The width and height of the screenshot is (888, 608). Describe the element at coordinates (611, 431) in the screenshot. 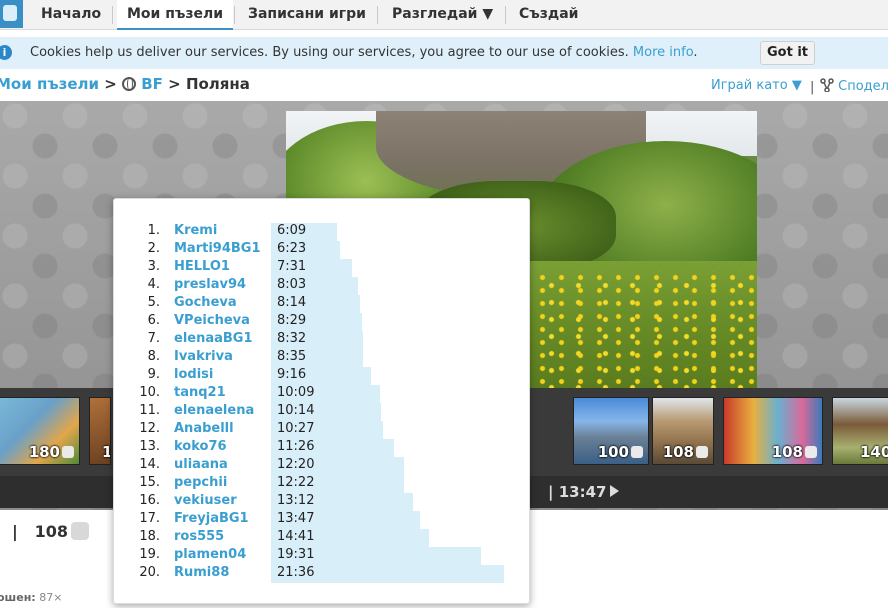

I see `puzzle-thumbnail: 100` at that location.